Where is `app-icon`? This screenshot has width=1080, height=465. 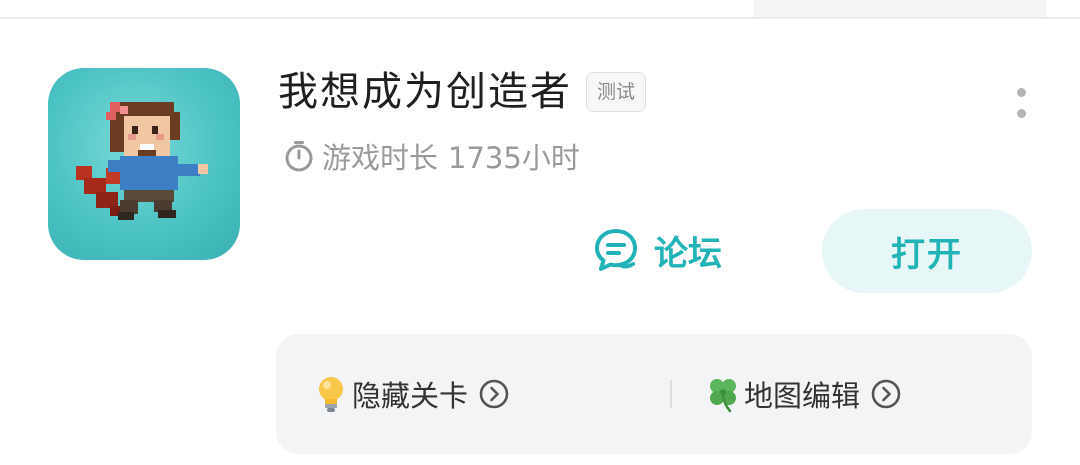
app-icon is located at coordinates (144, 164).